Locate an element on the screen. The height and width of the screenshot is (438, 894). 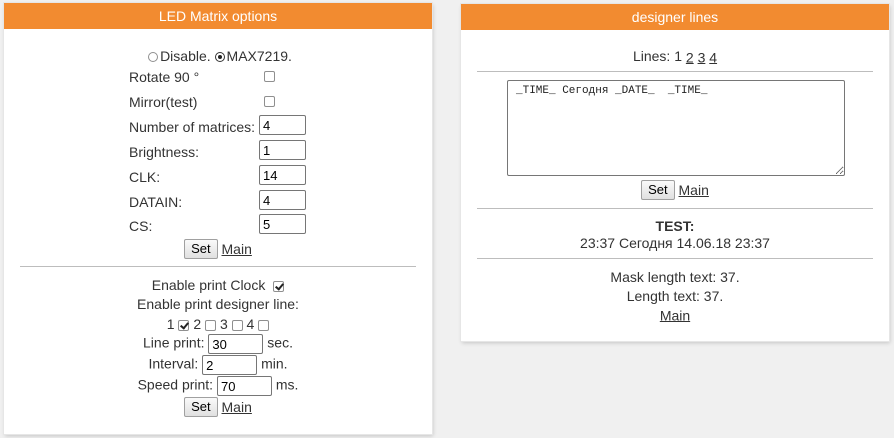
length-text: Length text: 37. is located at coordinates (675, 296).